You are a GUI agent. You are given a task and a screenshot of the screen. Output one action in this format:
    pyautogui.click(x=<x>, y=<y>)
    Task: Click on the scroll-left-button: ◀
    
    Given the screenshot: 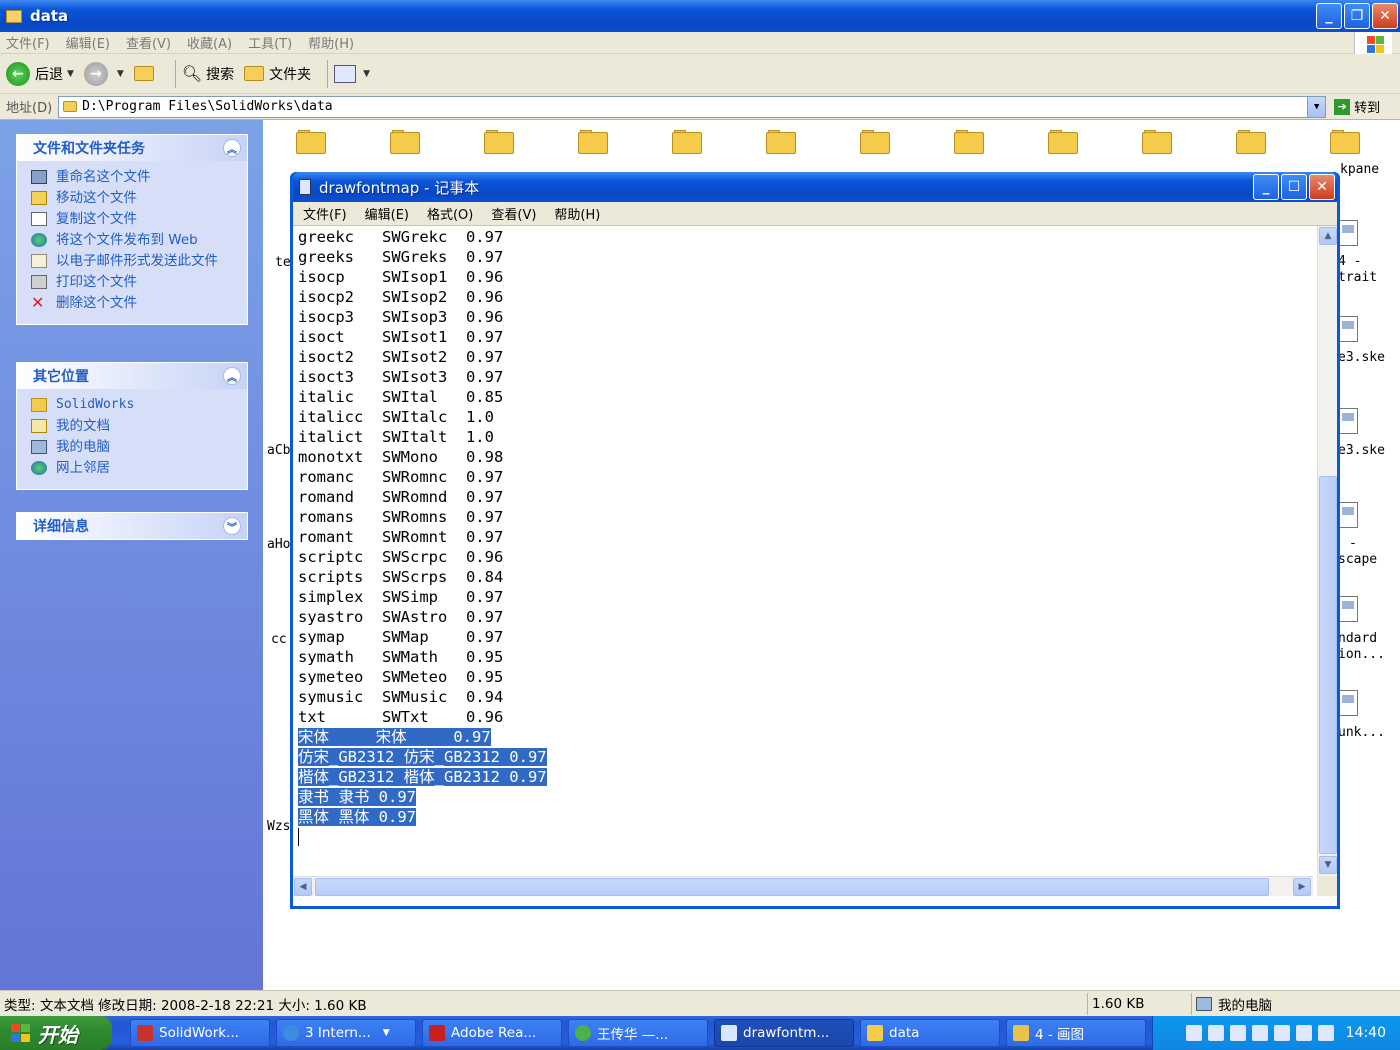 What is the action you would take?
    pyautogui.click(x=303, y=887)
    